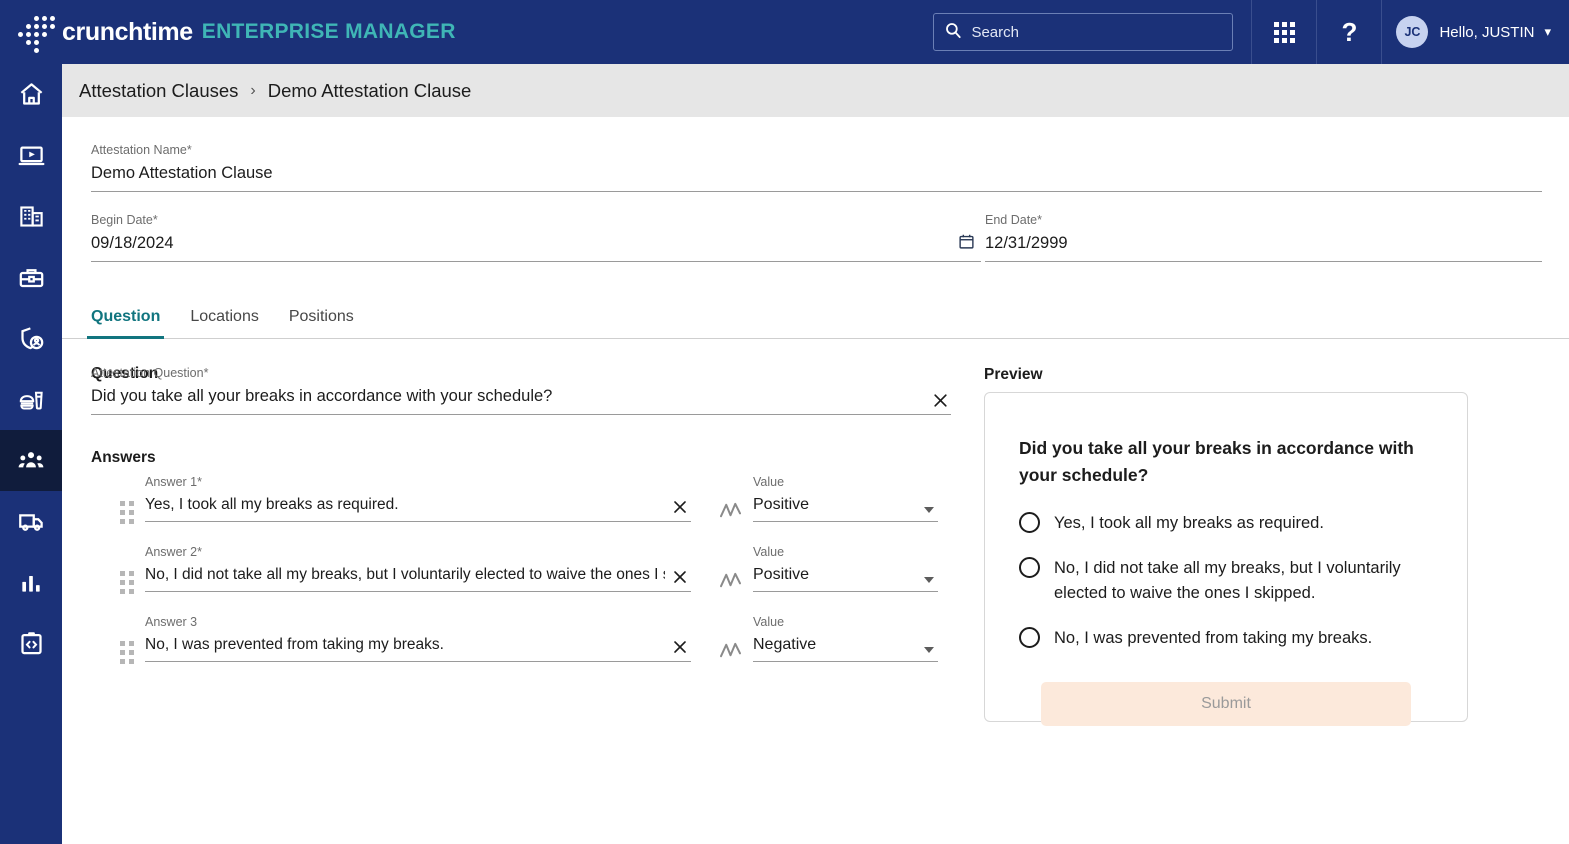 Image resolution: width=1569 pixels, height=844 pixels. Describe the element at coordinates (328, 31) in the screenshot. I see `brand-suffix: ENTERPRISE MANAGER` at that location.